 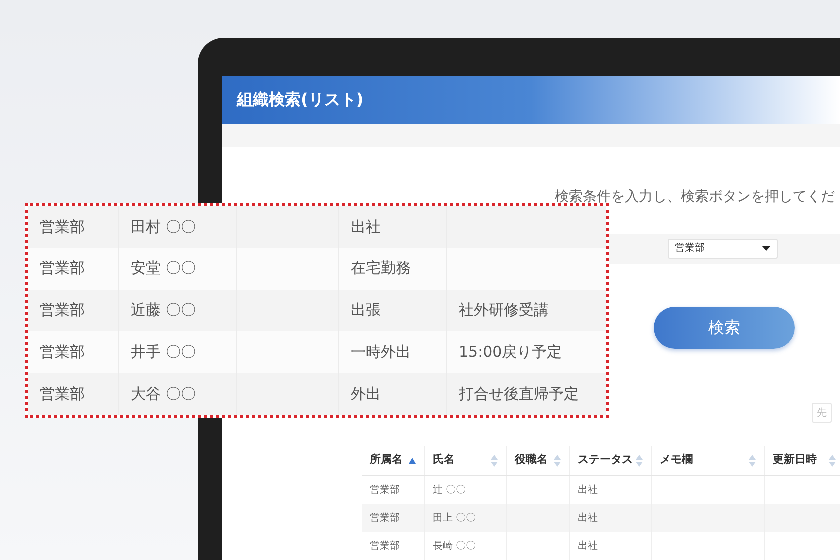 What do you see at coordinates (724, 327) in the screenshot?
I see `search-button: 検索` at bounding box center [724, 327].